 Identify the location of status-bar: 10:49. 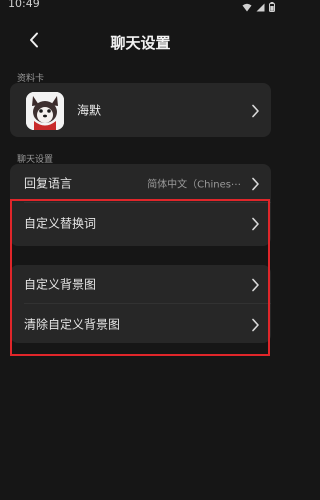
(140, 10).